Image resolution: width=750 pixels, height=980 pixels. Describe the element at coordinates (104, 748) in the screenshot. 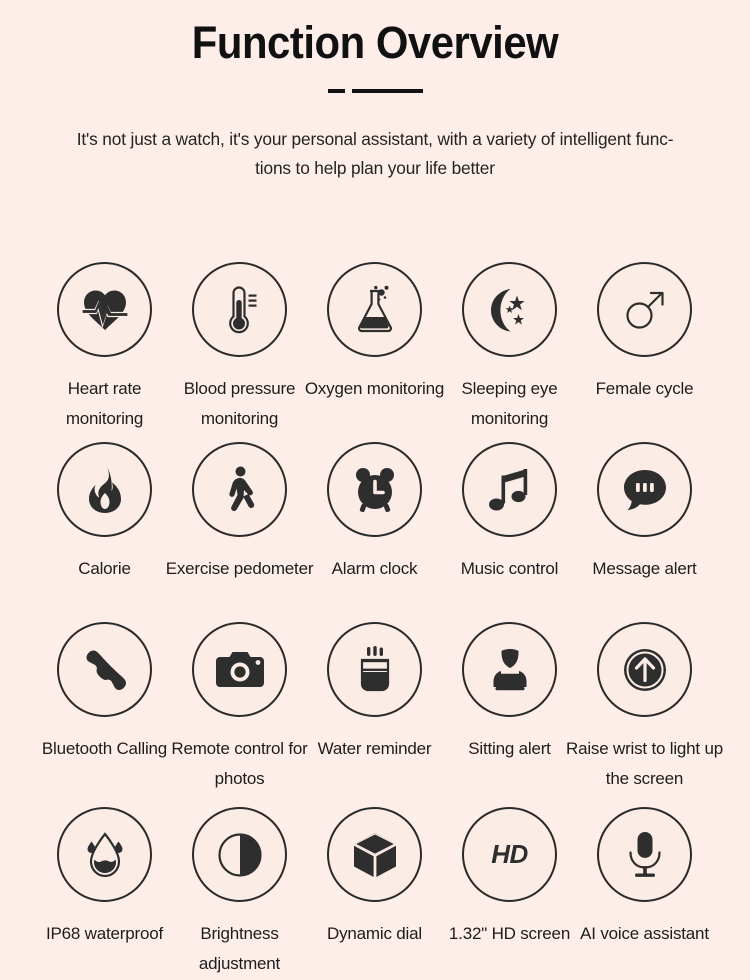

I see `feature-label: Bluetooth Calling` at that location.